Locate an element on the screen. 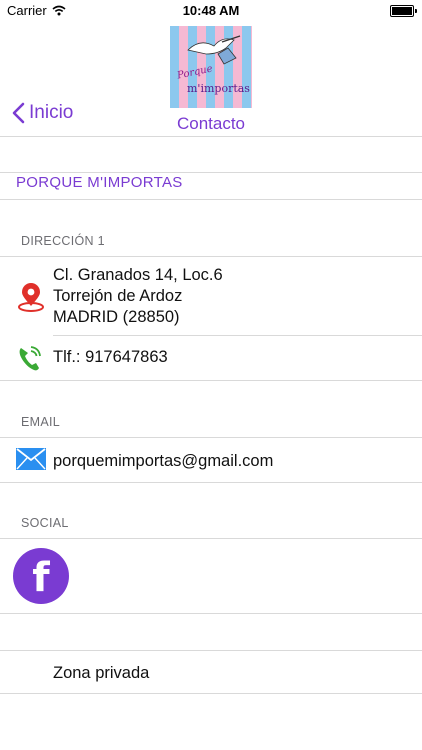  logo-text-line1: Porque is located at coordinates (195, 72).